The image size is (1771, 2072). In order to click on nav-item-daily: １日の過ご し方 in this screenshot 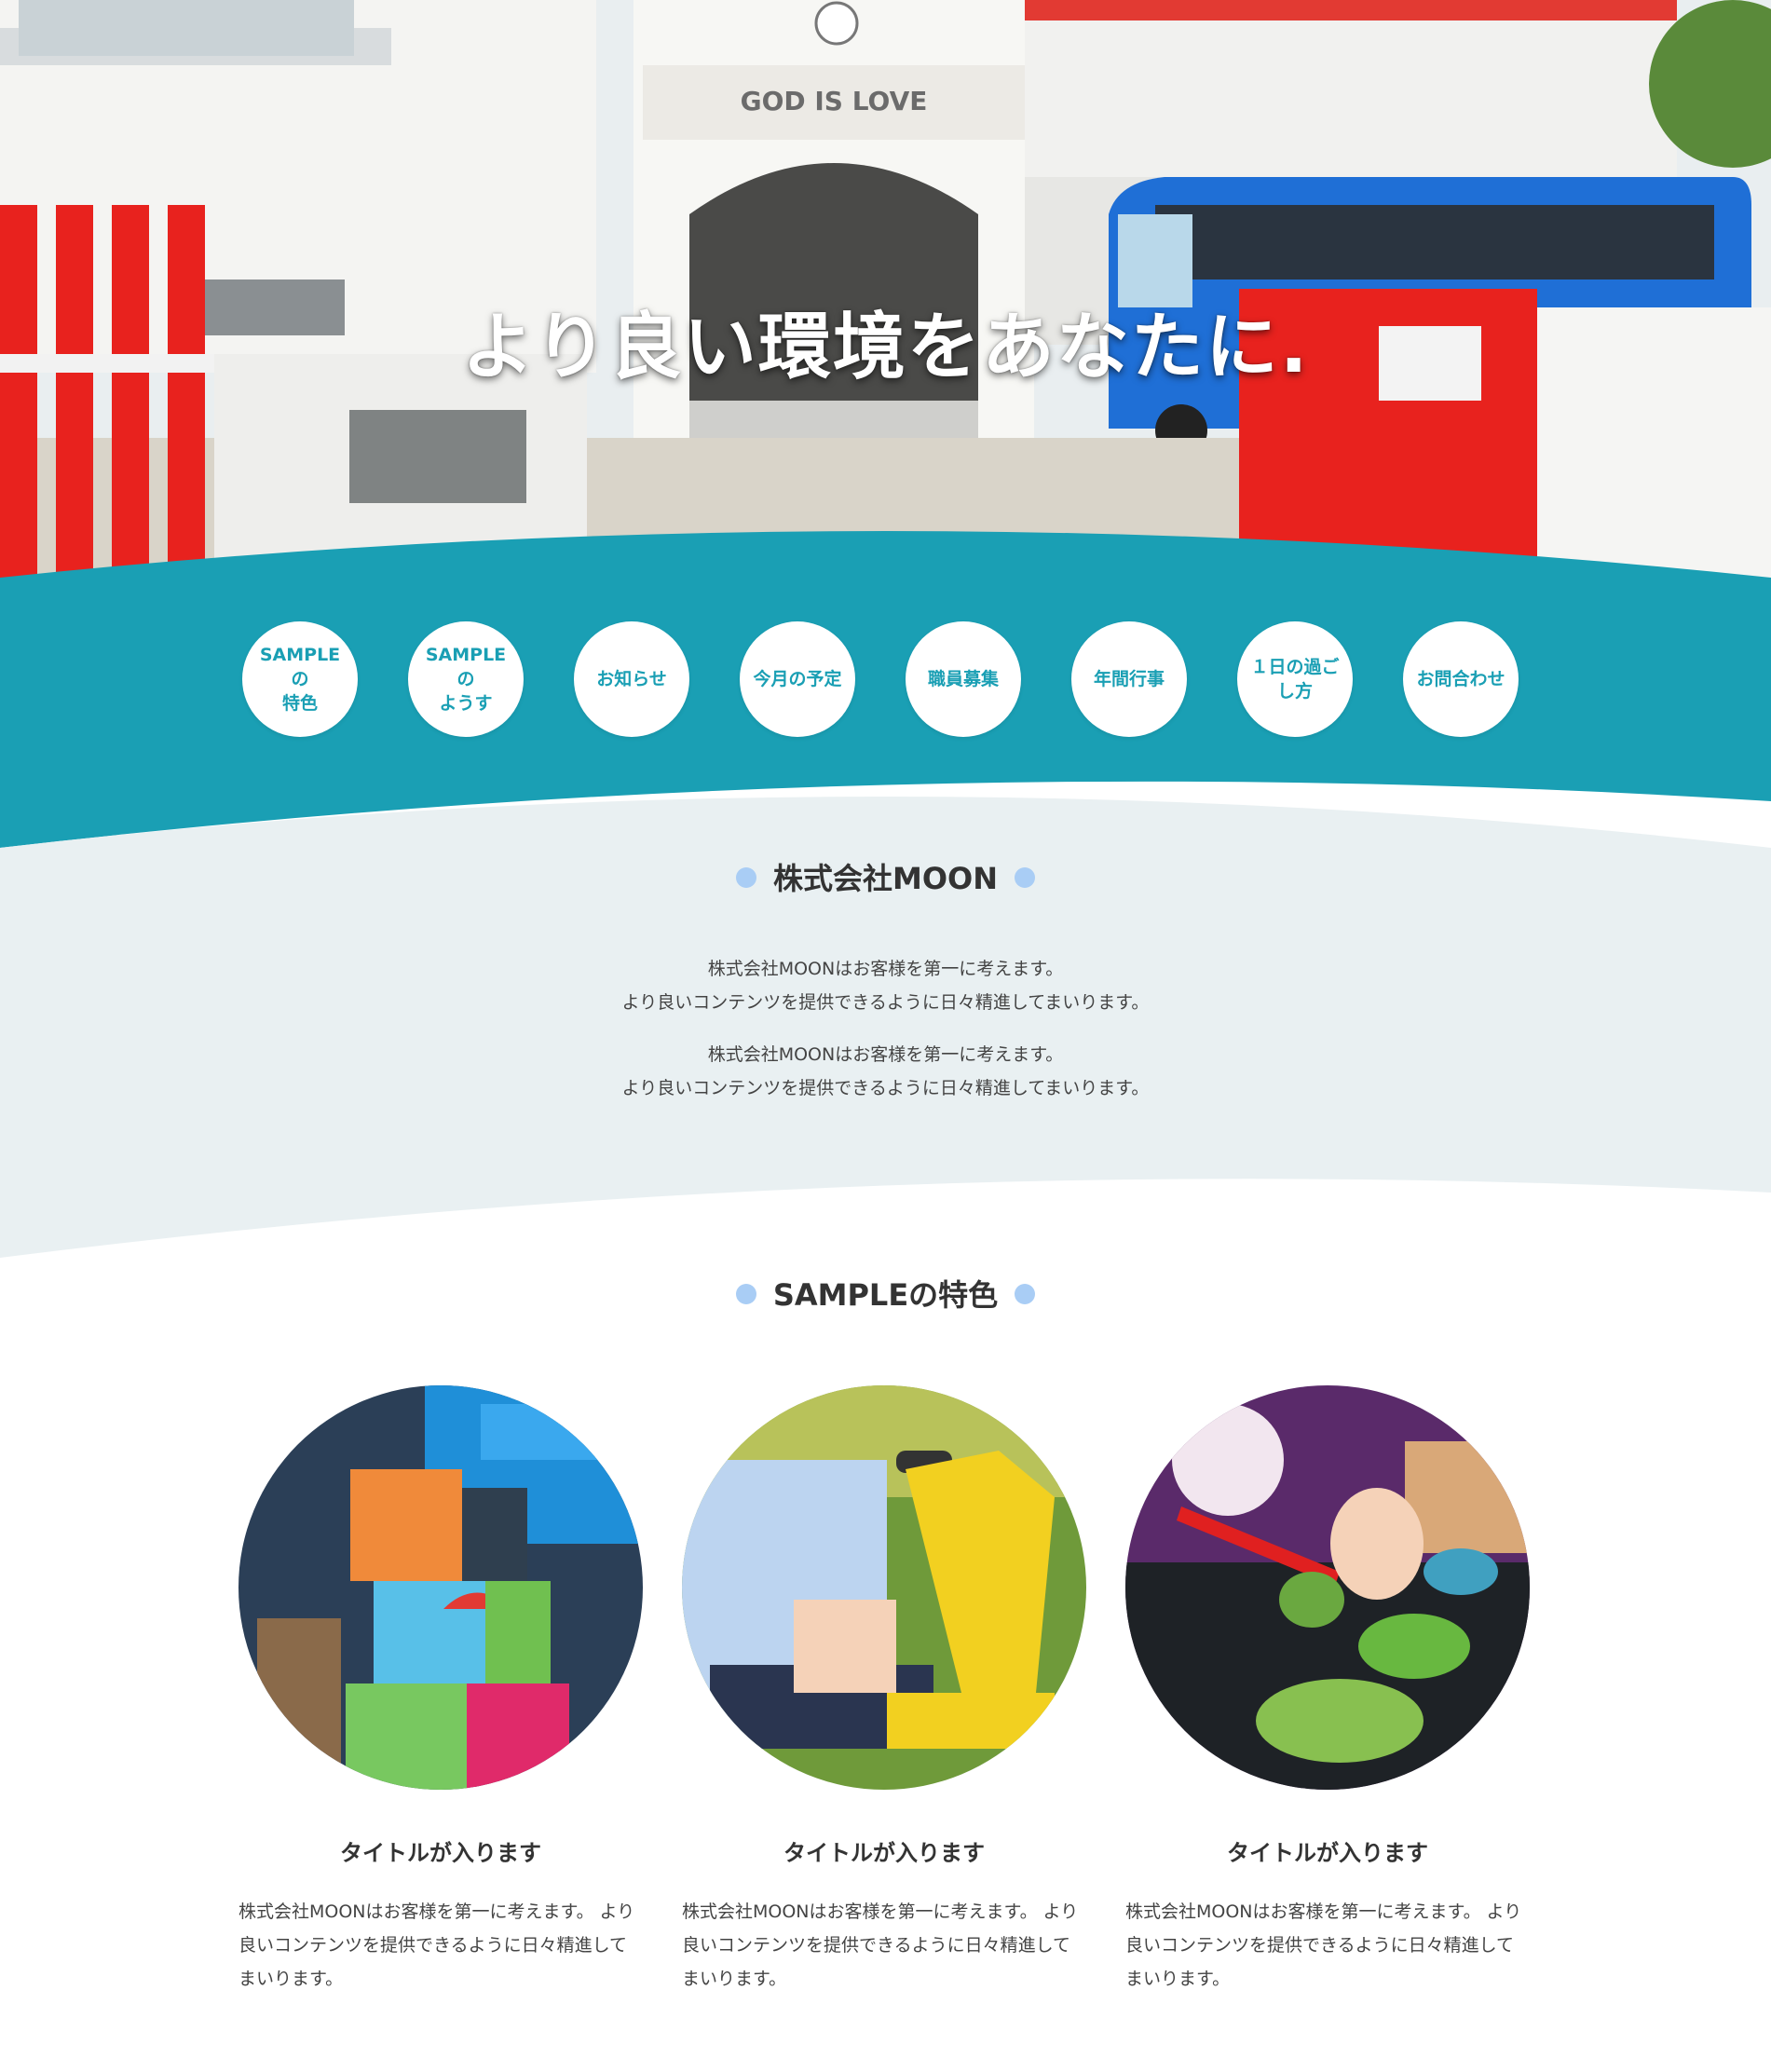, I will do `click(1295, 679)`.